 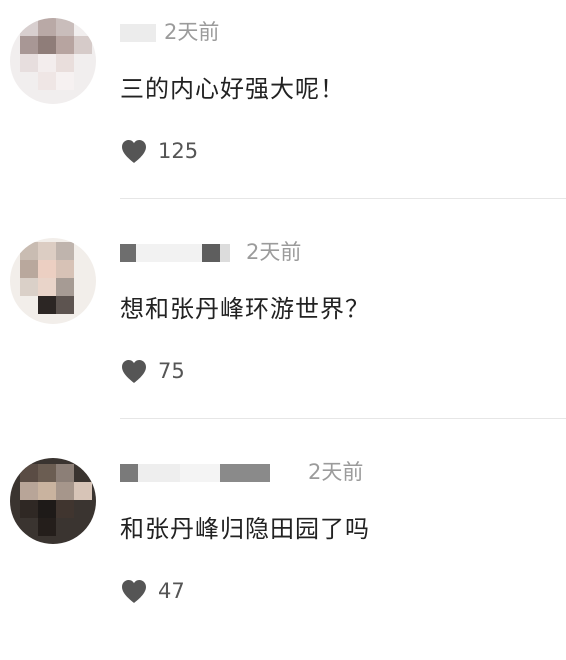 What do you see at coordinates (171, 371) in the screenshot?
I see `like-count: 75` at bounding box center [171, 371].